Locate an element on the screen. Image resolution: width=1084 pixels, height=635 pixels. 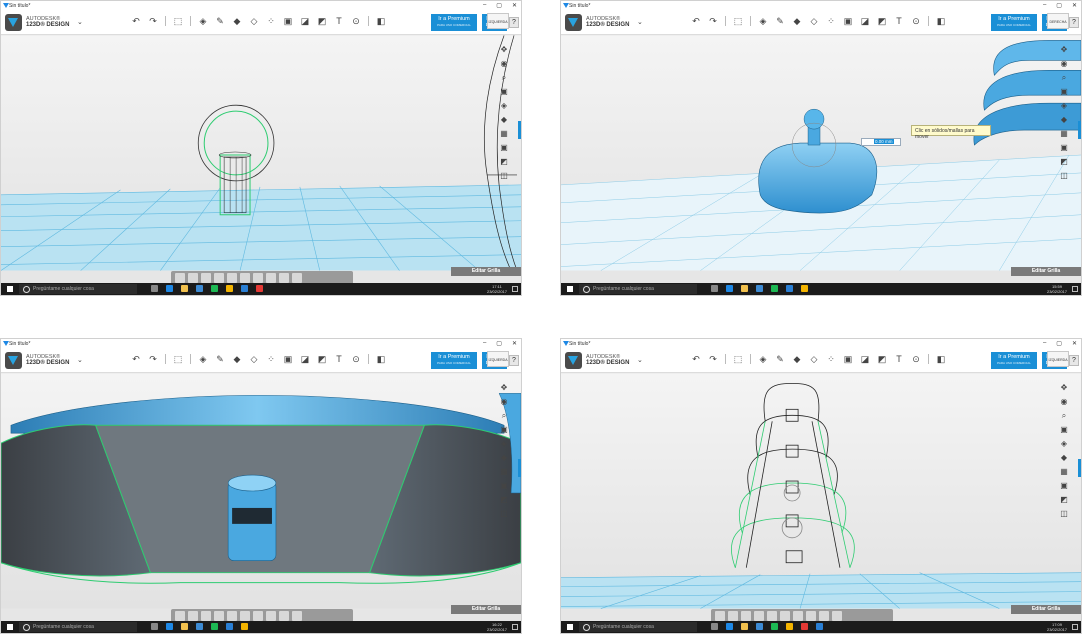
system-clock: 17:11 23/02/2017 is located at coordinates (497, 289).